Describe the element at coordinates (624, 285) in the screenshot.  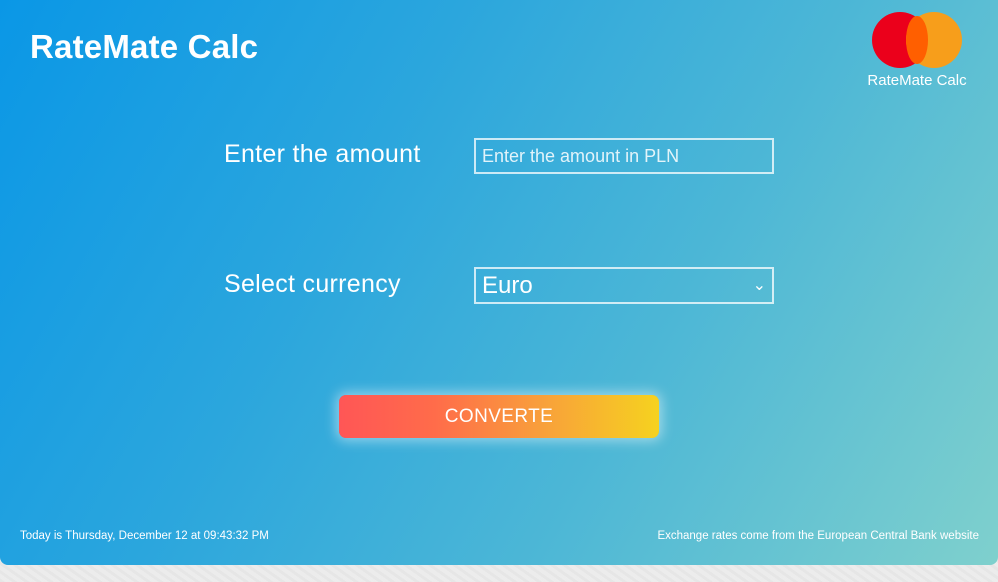
I see `currency-select: Euro ⌄` at that location.